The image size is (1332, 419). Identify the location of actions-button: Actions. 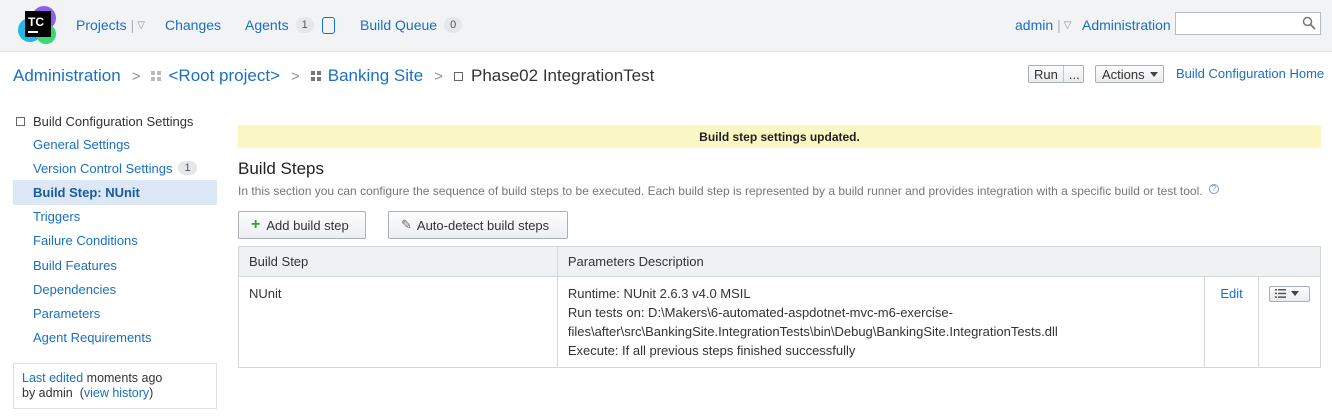
(1129, 74).